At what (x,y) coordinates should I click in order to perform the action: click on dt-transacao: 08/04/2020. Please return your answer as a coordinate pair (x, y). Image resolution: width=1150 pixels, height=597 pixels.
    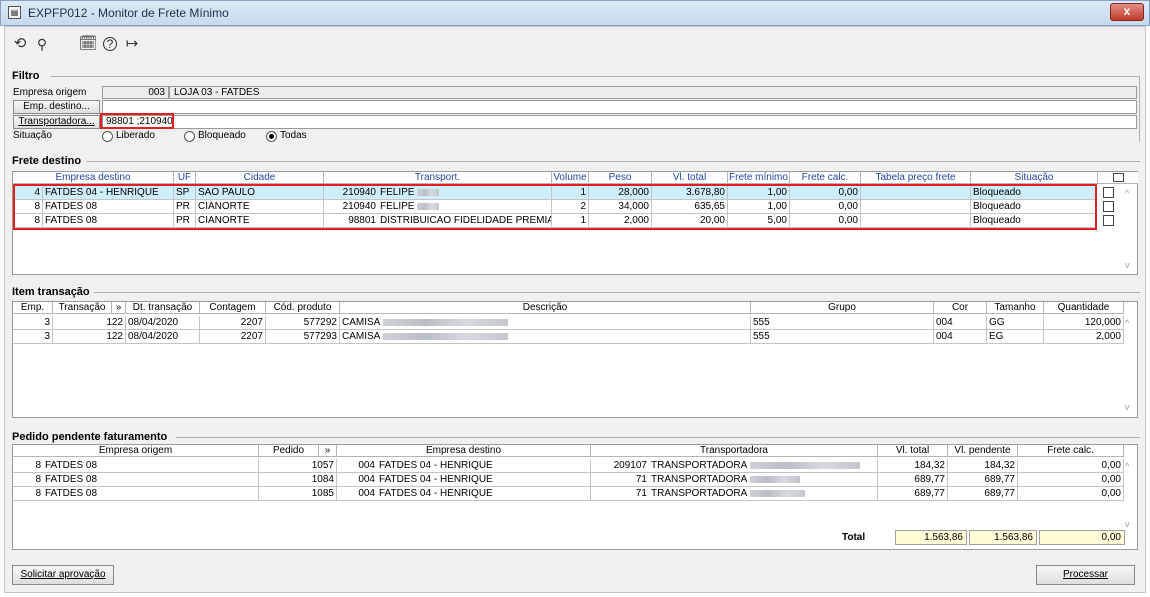
    Looking at the image, I should click on (163, 323).